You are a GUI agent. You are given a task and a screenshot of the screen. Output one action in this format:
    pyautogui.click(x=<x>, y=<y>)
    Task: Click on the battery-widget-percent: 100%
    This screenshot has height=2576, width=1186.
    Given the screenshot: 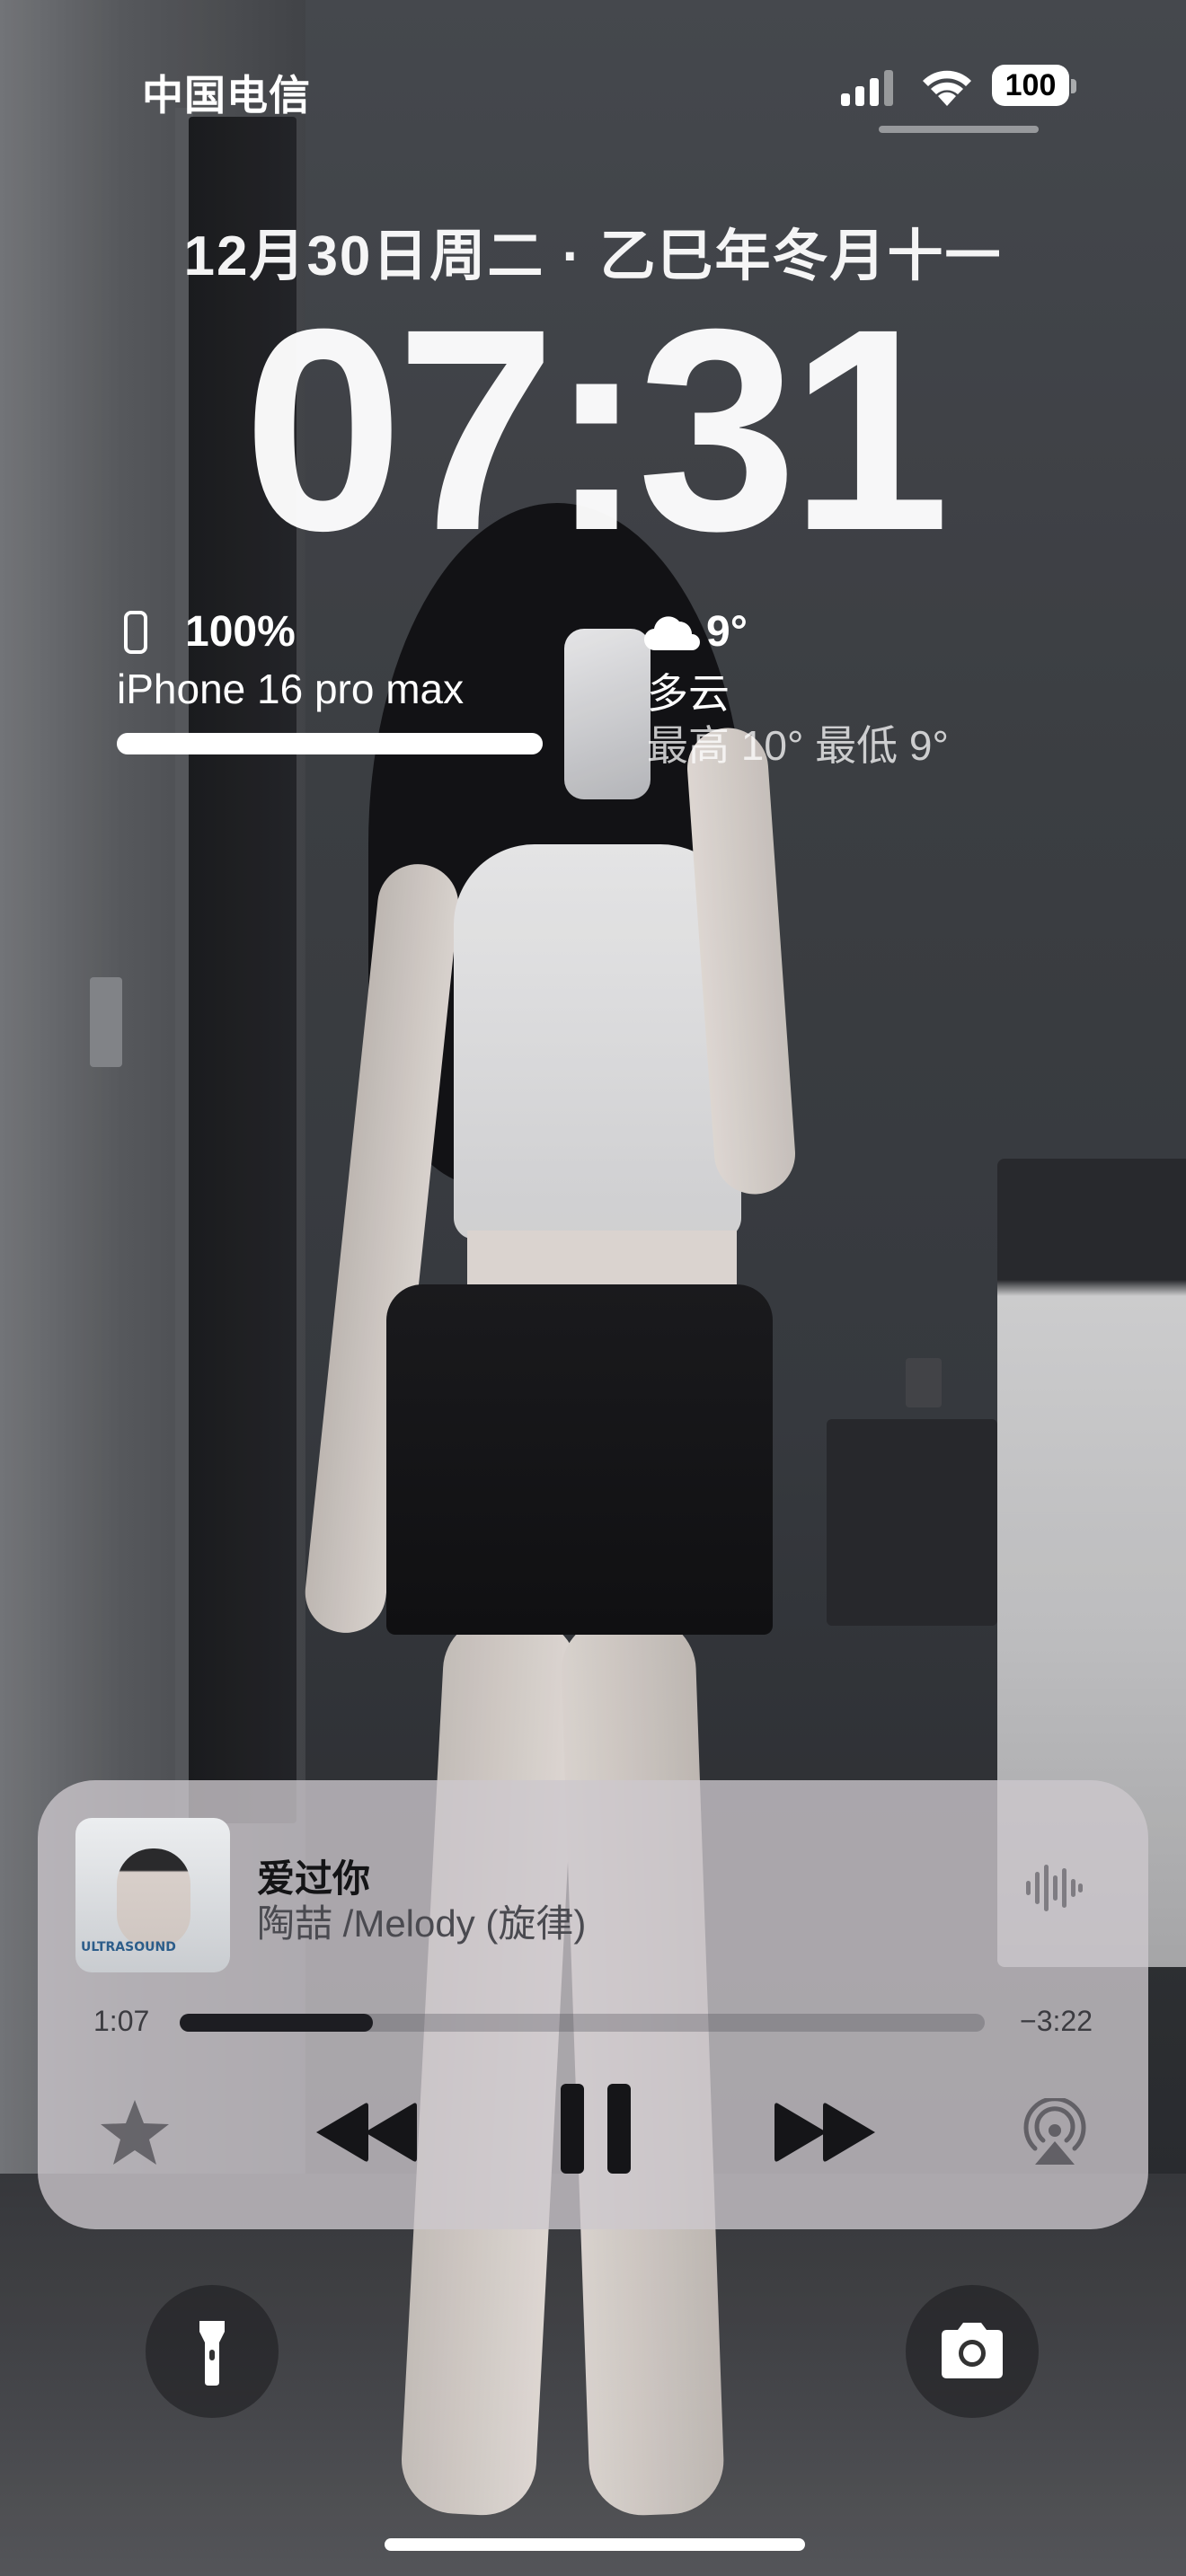 What is the action you would take?
    pyautogui.click(x=240, y=632)
    